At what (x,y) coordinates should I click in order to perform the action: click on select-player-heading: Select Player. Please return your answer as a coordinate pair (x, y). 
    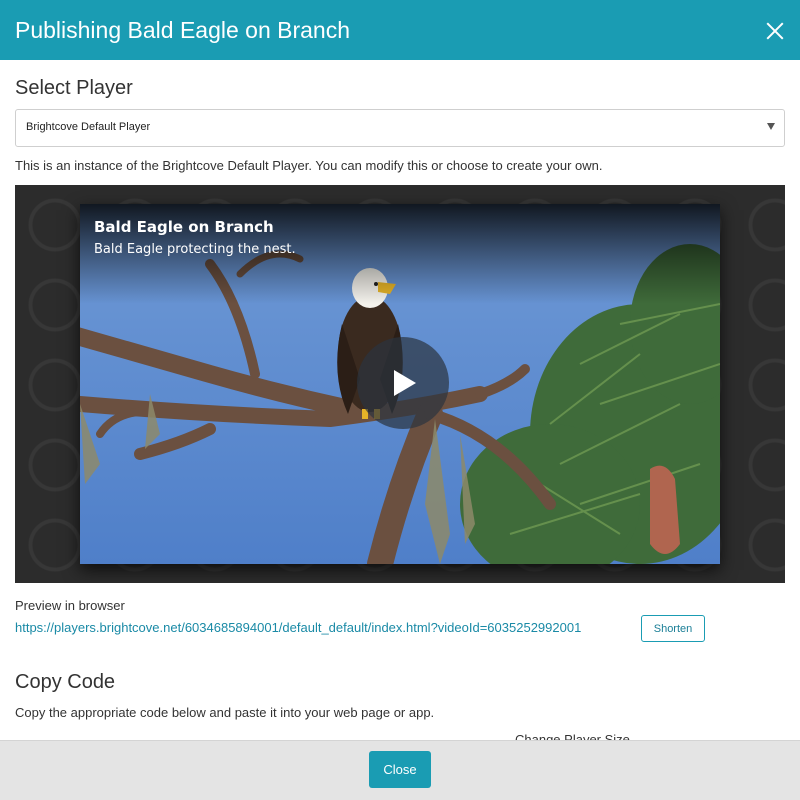
    Looking at the image, I should click on (74, 88).